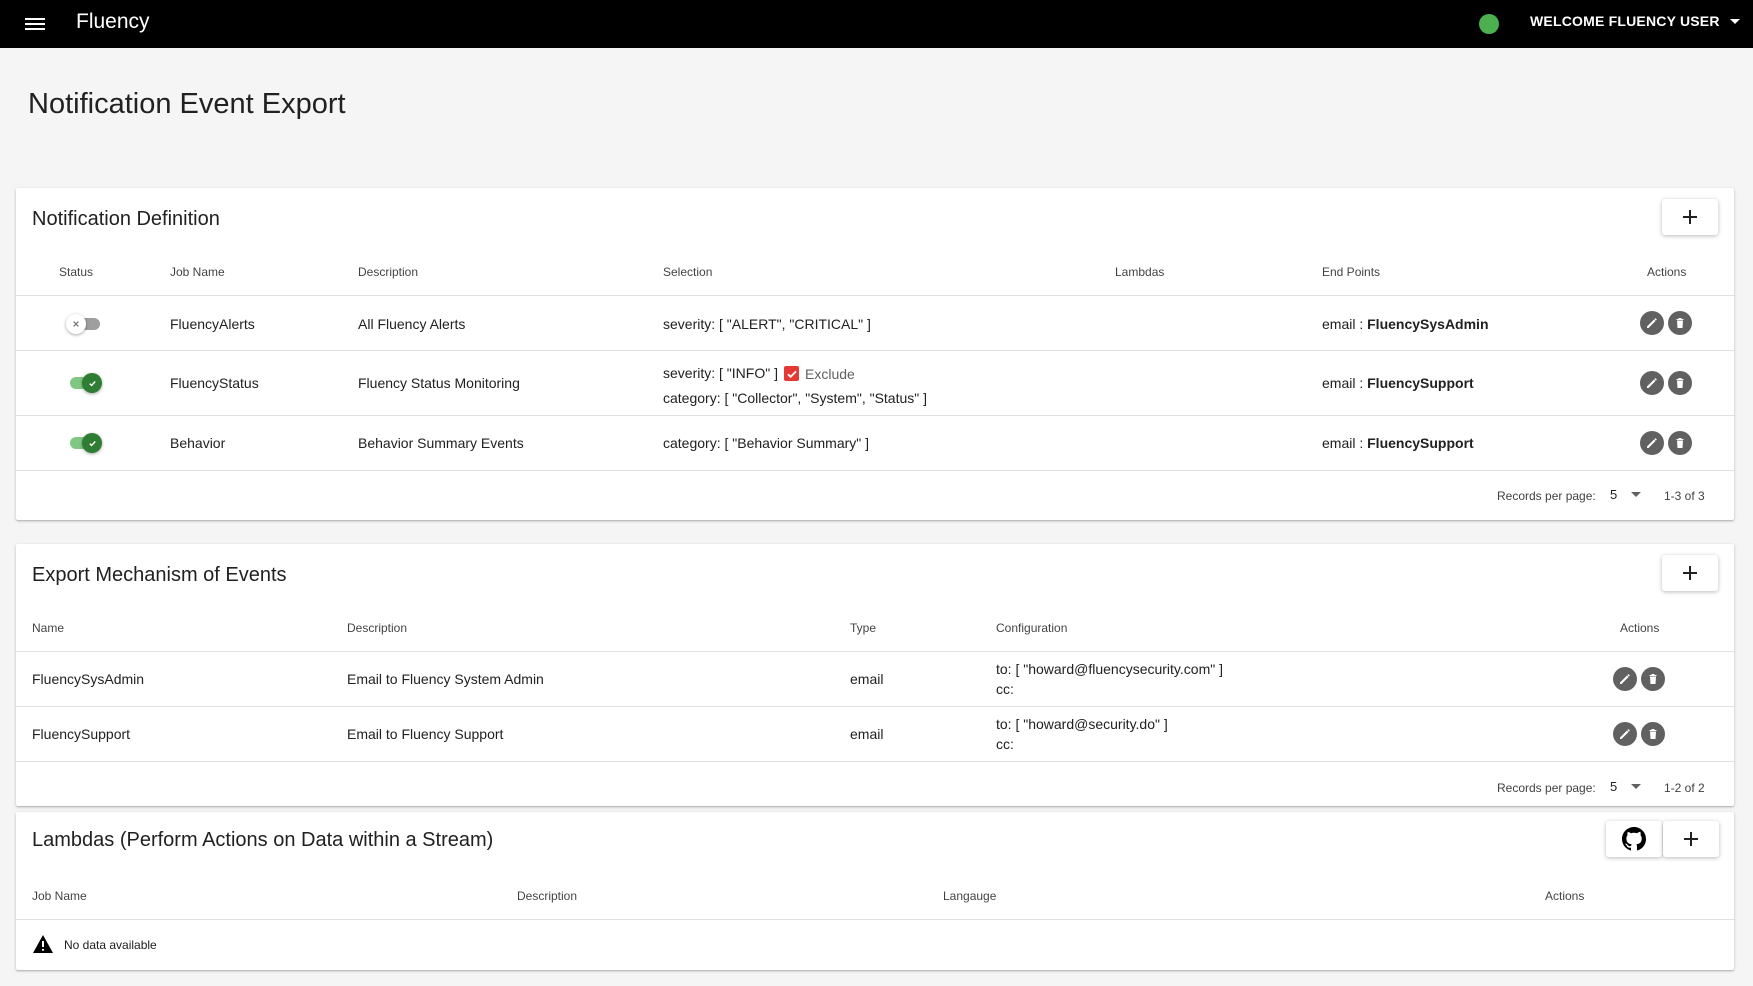 The width and height of the screenshot is (1753, 986). What do you see at coordinates (1684, 496) in the screenshot?
I see `pagination-range: 1-3 of 3` at bounding box center [1684, 496].